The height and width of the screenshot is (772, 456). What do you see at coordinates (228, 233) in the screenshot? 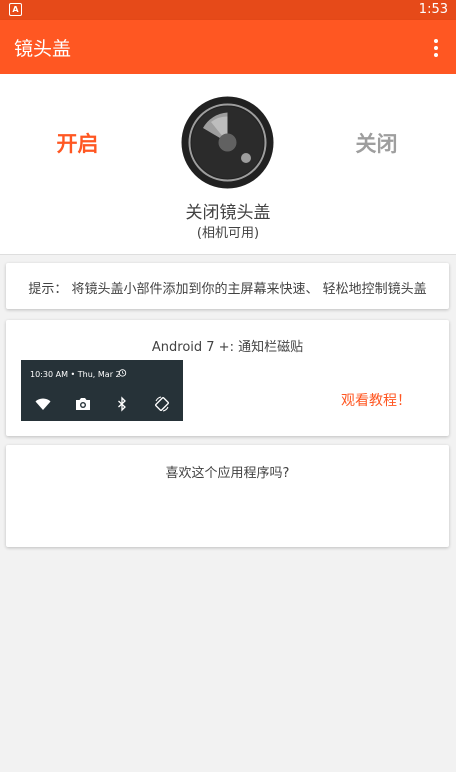
I see `camera-availability: (相机可用)` at bounding box center [228, 233].